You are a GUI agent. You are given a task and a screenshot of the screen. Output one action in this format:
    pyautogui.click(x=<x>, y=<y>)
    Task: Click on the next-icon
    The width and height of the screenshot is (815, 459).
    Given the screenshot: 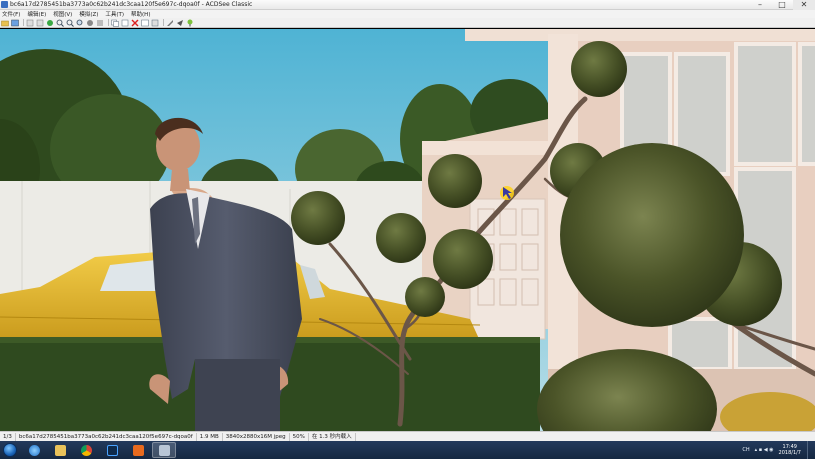 What is the action you would take?
    pyautogui.click(x=40, y=23)
    